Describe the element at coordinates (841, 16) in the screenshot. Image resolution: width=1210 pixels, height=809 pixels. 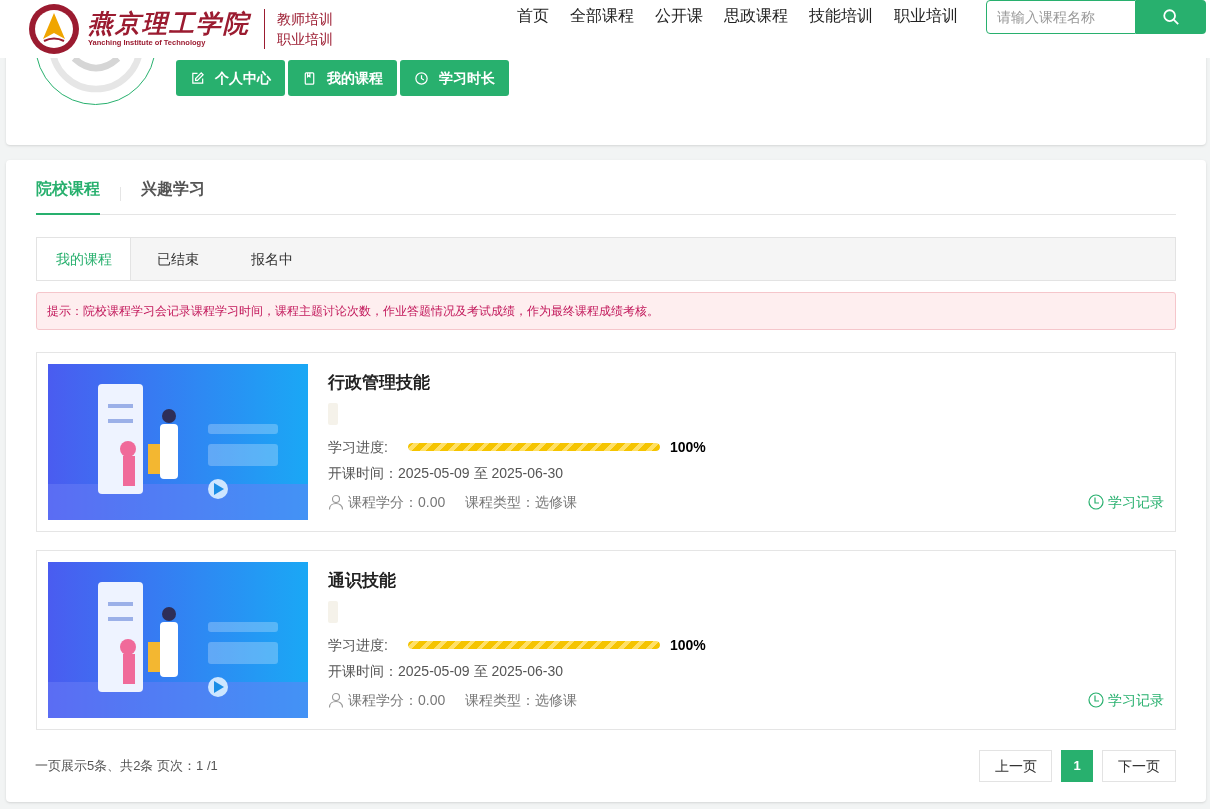
I see `nav-link: 技能培训` at that location.